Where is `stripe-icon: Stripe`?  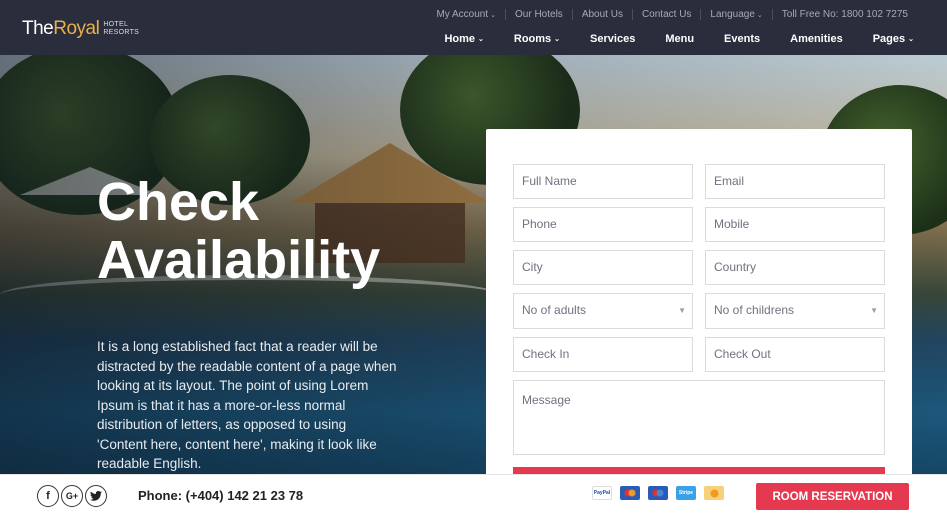
stripe-icon: Stripe is located at coordinates (686, 493).